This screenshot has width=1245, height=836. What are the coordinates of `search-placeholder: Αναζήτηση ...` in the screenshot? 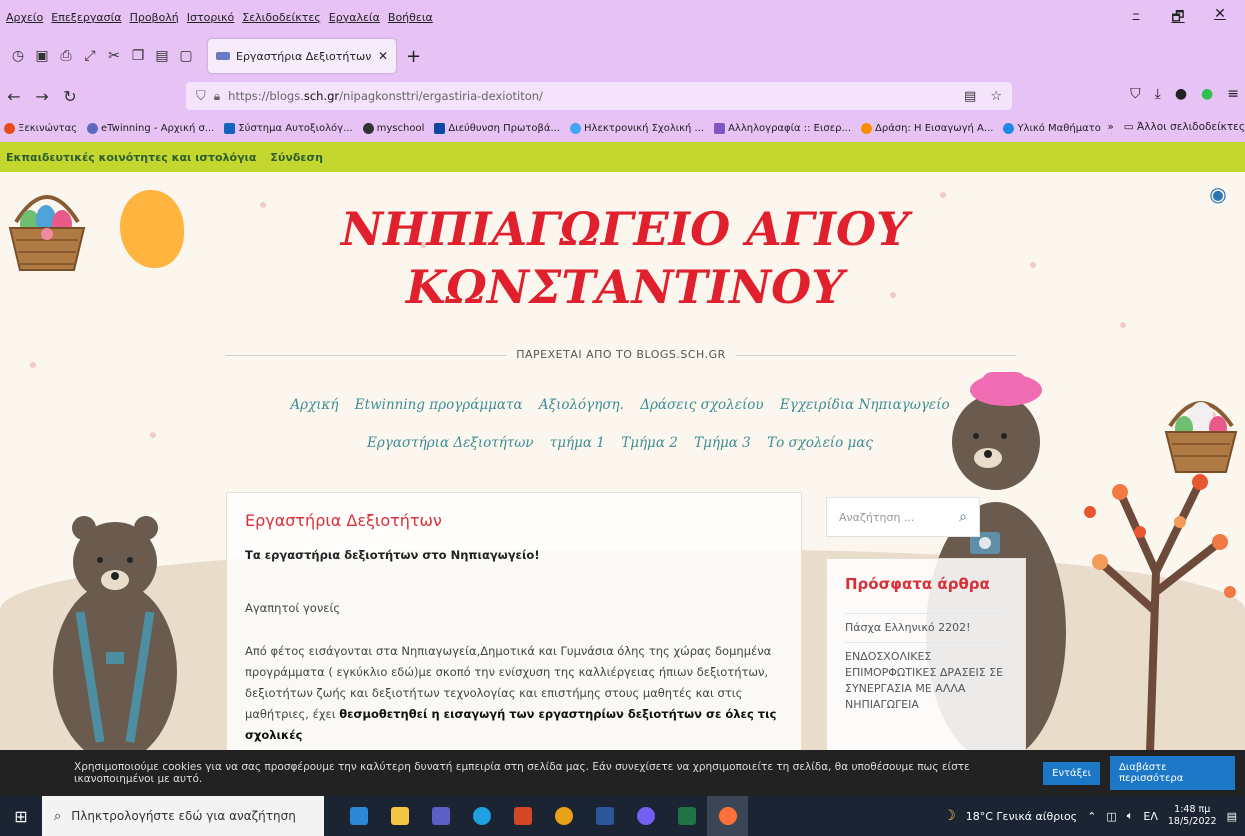 It's located at (877, 517).